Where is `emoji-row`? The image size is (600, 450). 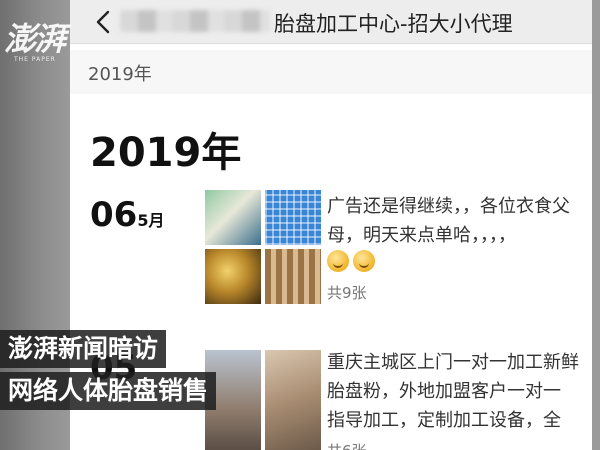 emoji-row is located at coordinates (353, 263).